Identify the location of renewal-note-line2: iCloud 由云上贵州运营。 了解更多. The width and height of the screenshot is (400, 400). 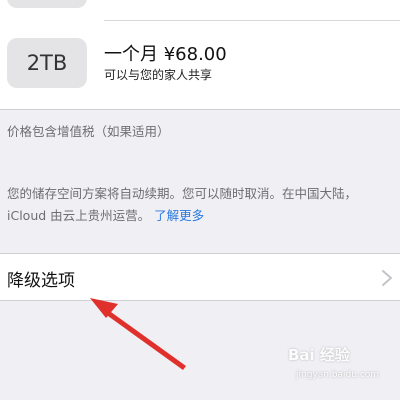
(105, 214).